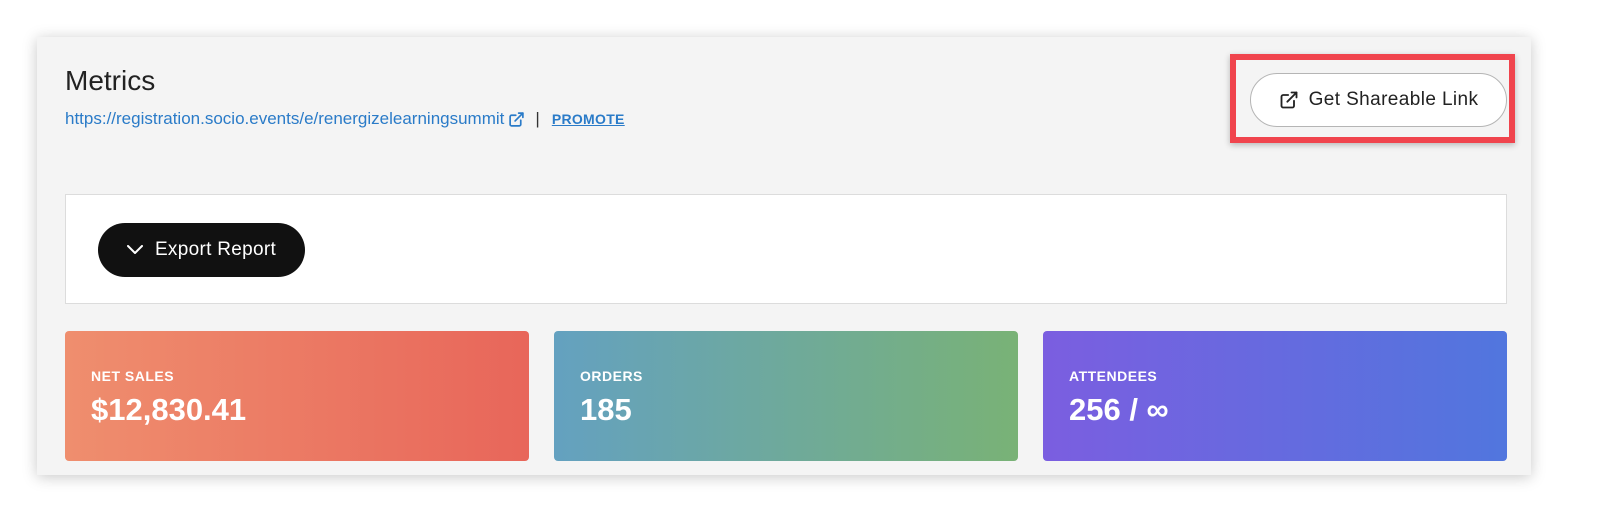 The image size is (1599, 523). I want to click on attendees-value: 256 / ∞, so click(1119, 409).